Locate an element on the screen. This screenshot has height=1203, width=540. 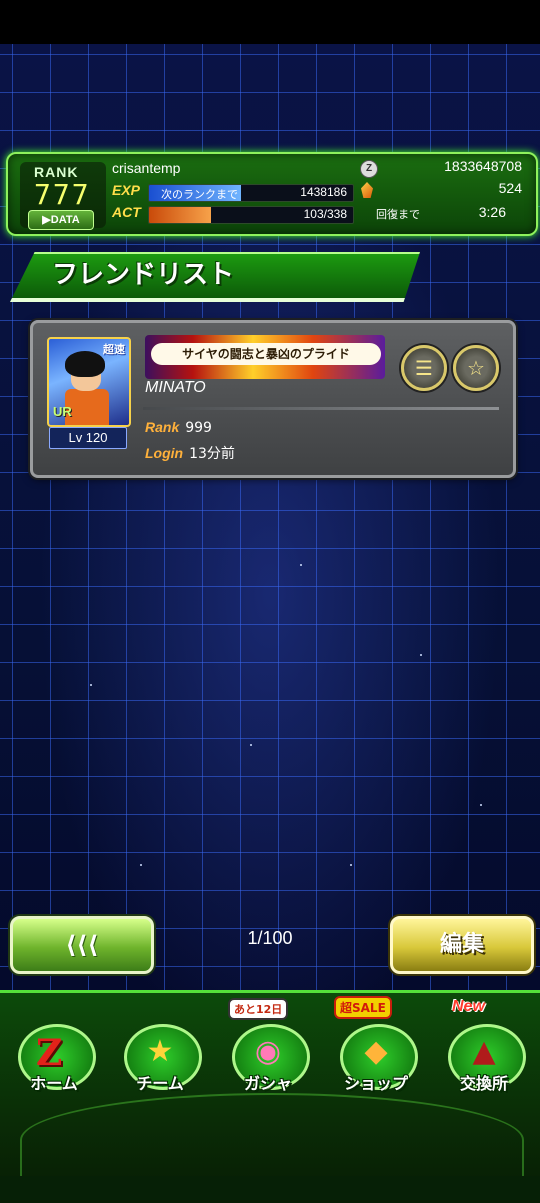
friend-rank: Rank 999 is located at coordinates (178, 427).